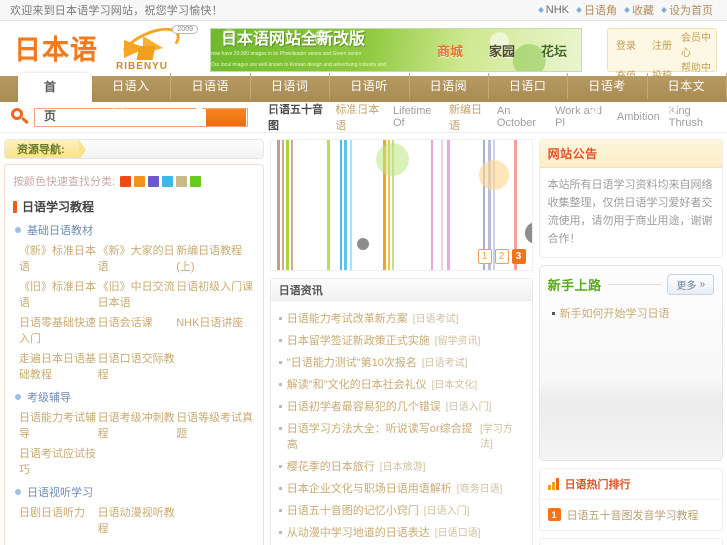  I want to click on news-title: 日本留学签证新政策正式实施, so click(358, 341).